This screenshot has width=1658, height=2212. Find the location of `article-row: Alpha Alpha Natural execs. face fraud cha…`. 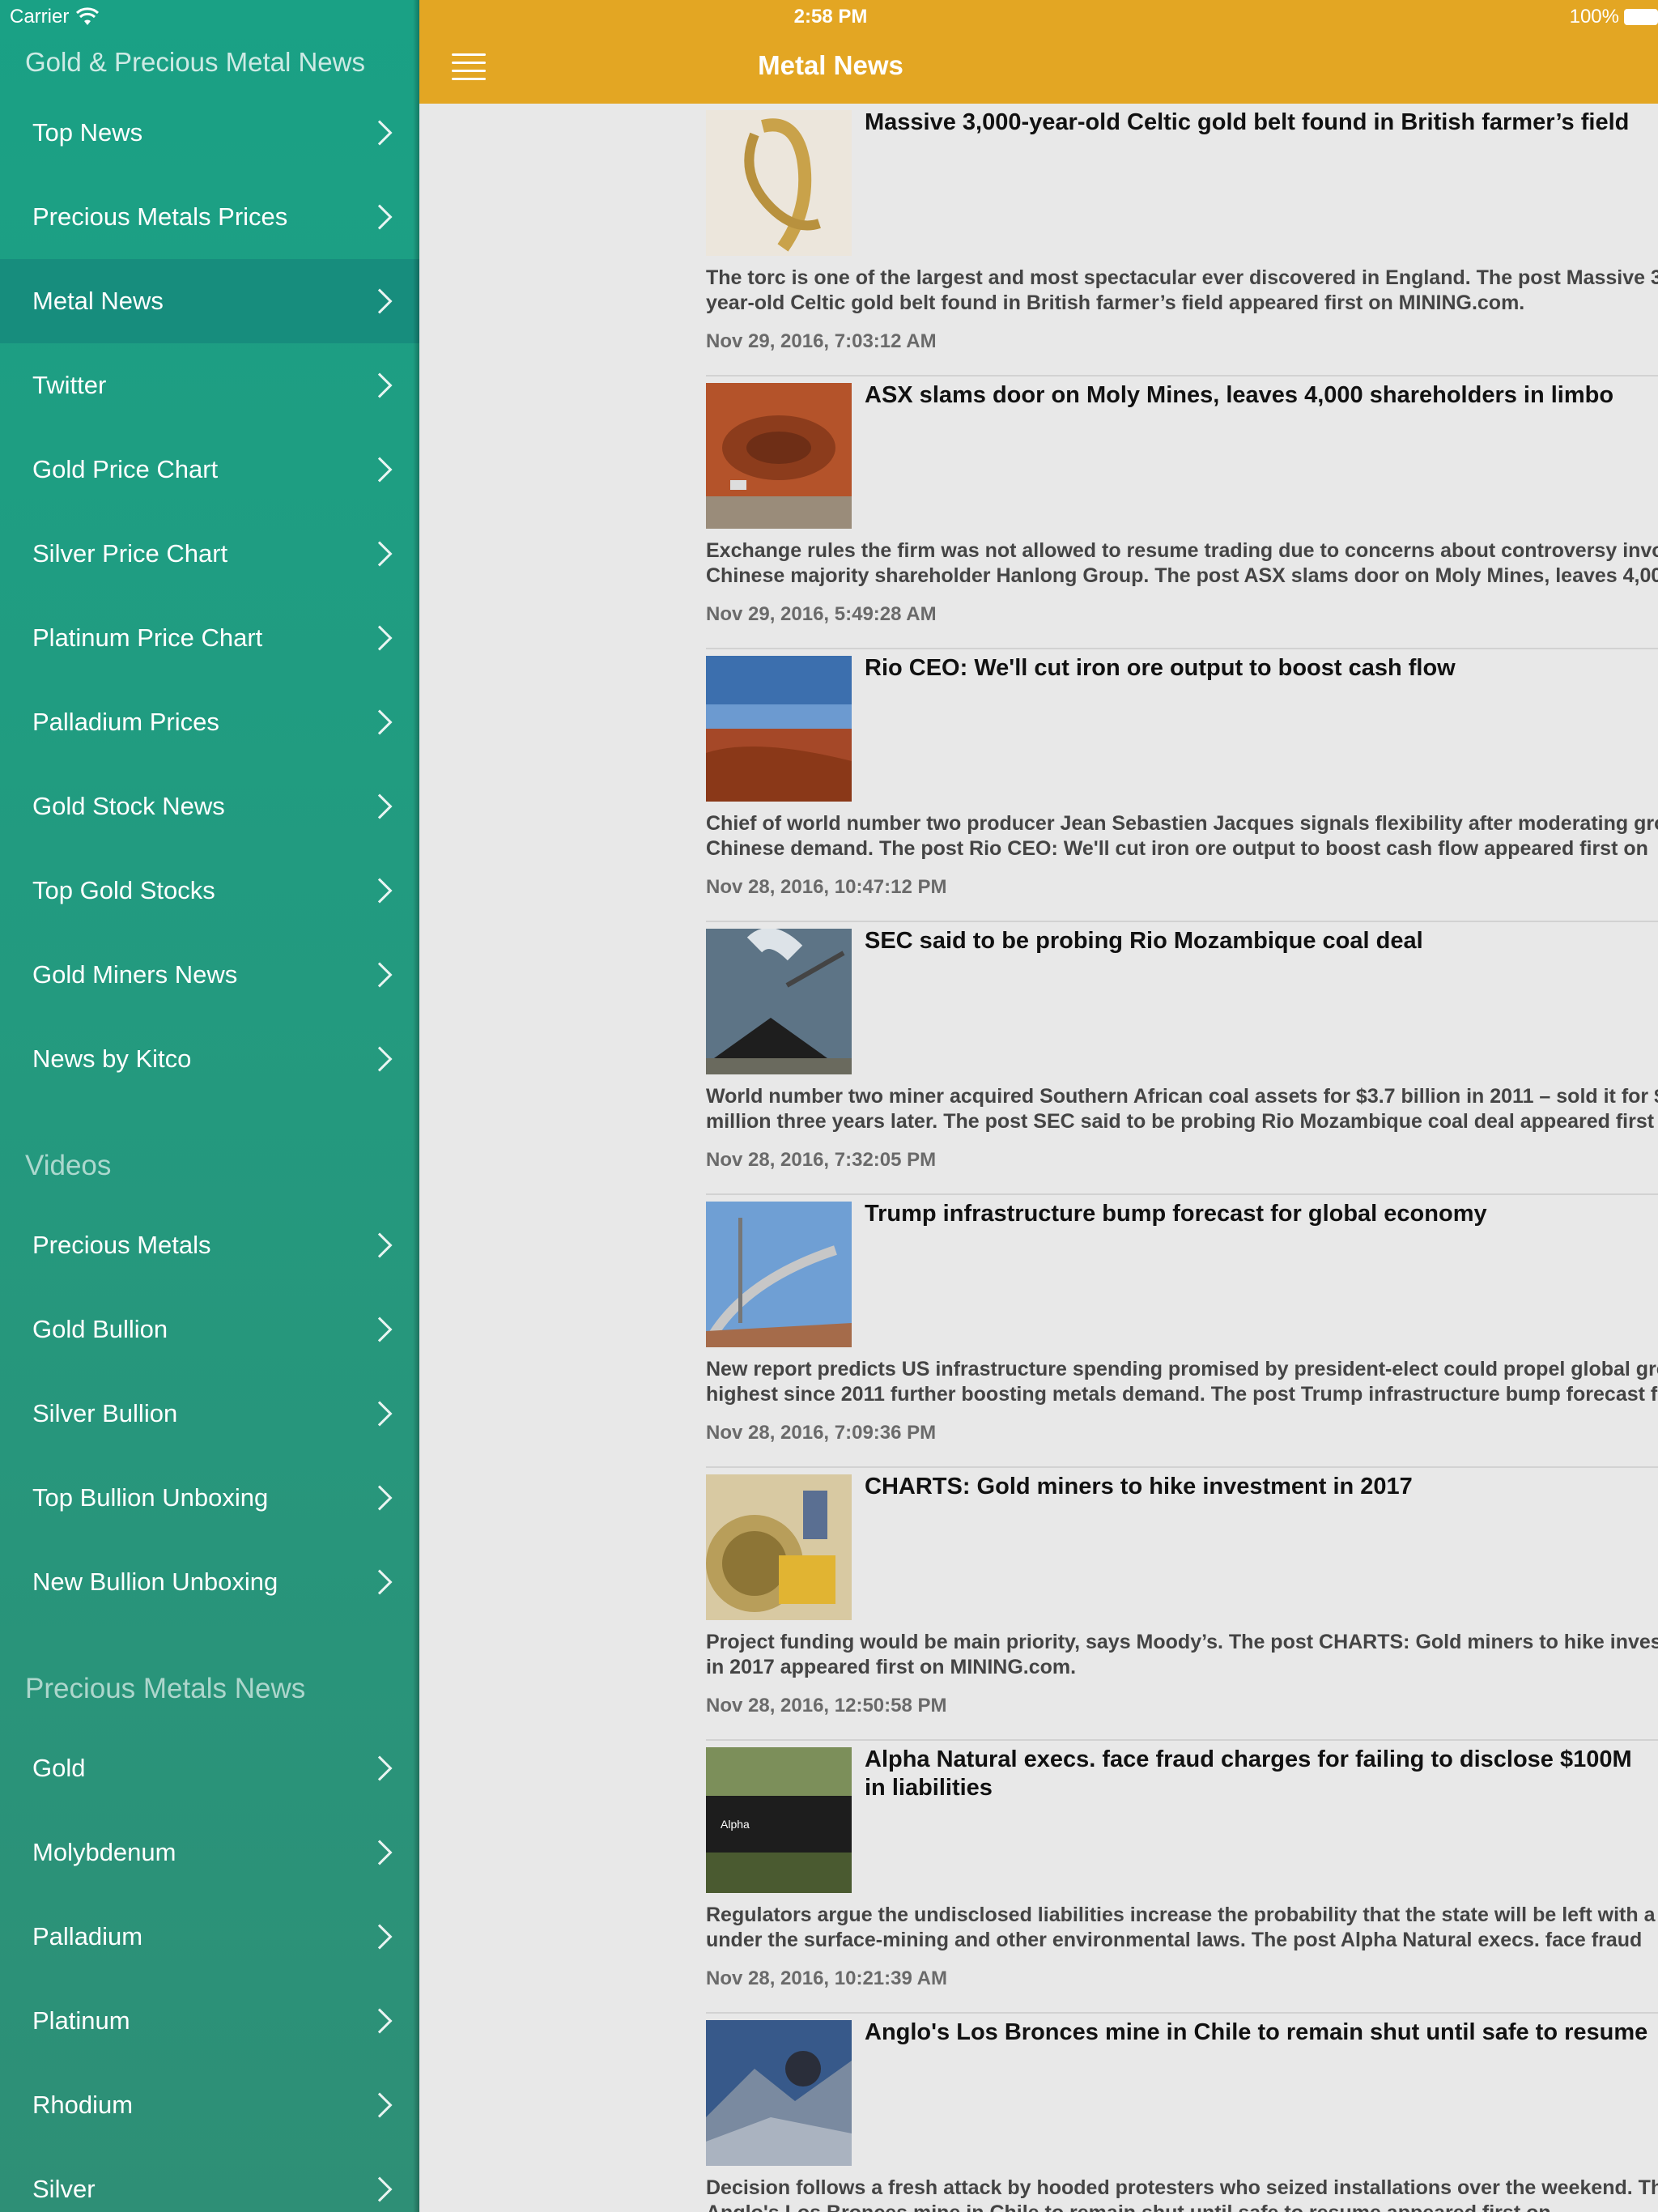

article-row: Alpha Alpha Natural execs. face fraud cha… is located at coordinates (1182, 1878).